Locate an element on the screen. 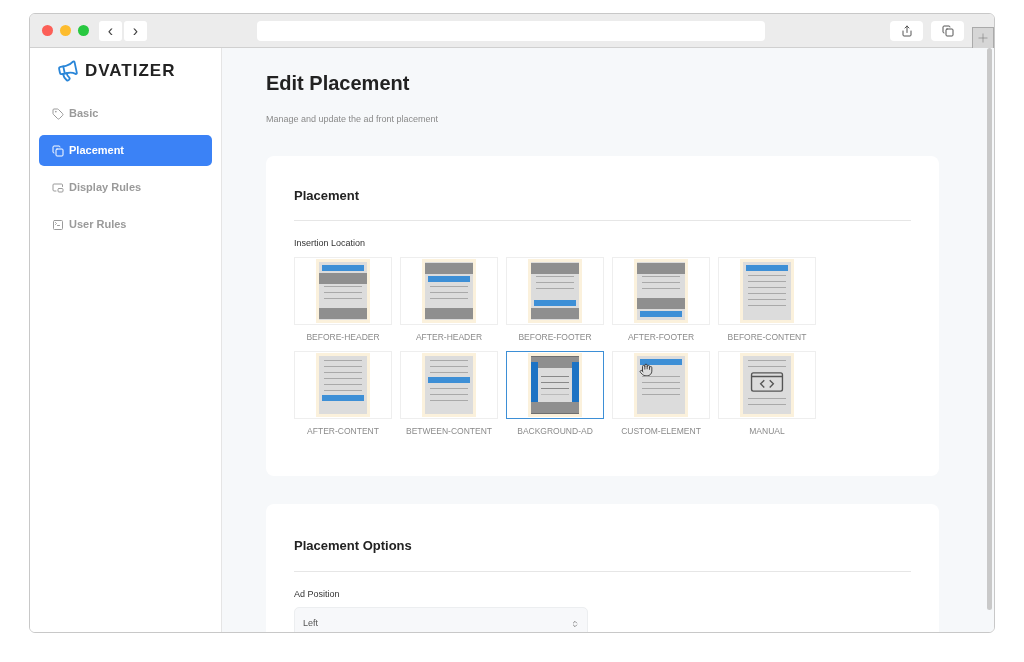  tag-icon is located at coordinates (58, 113).